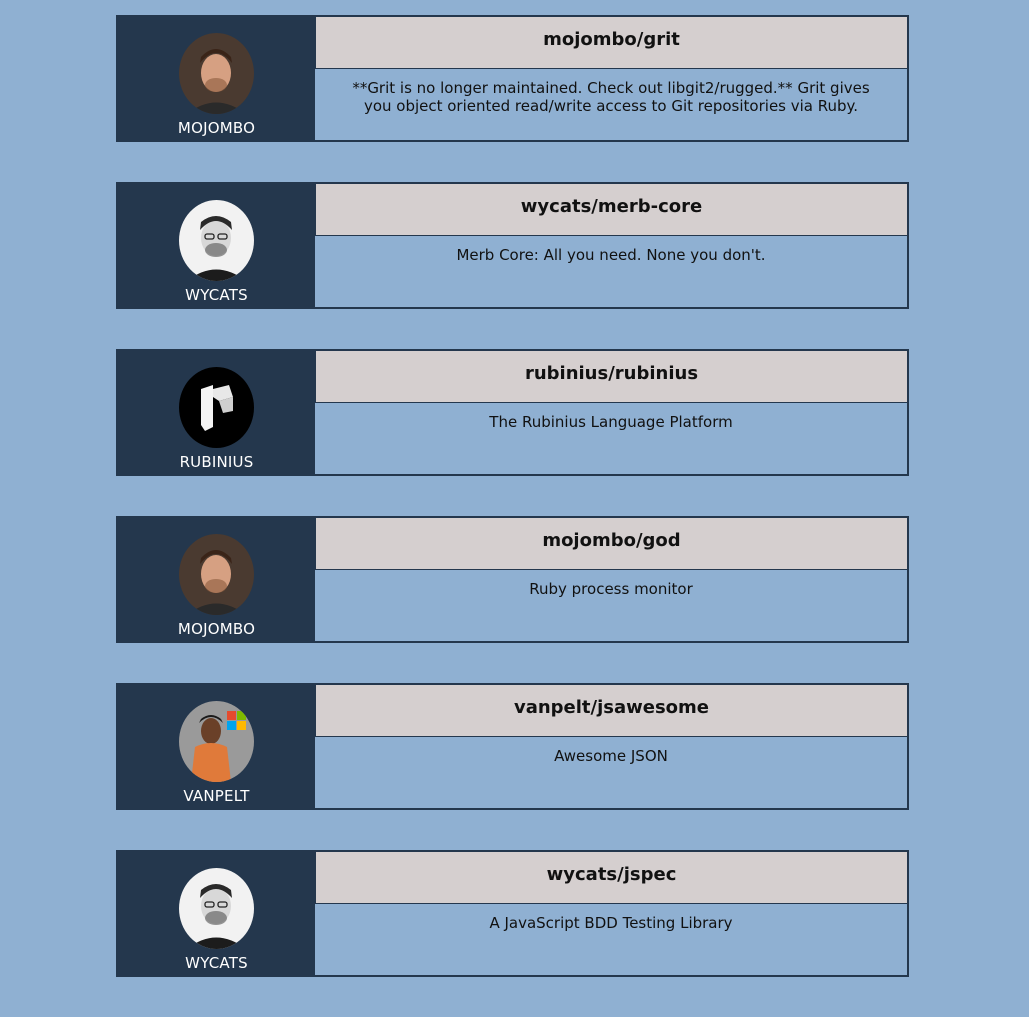  I want to click on repo-description: Awesome JSON, so click(611, 756).